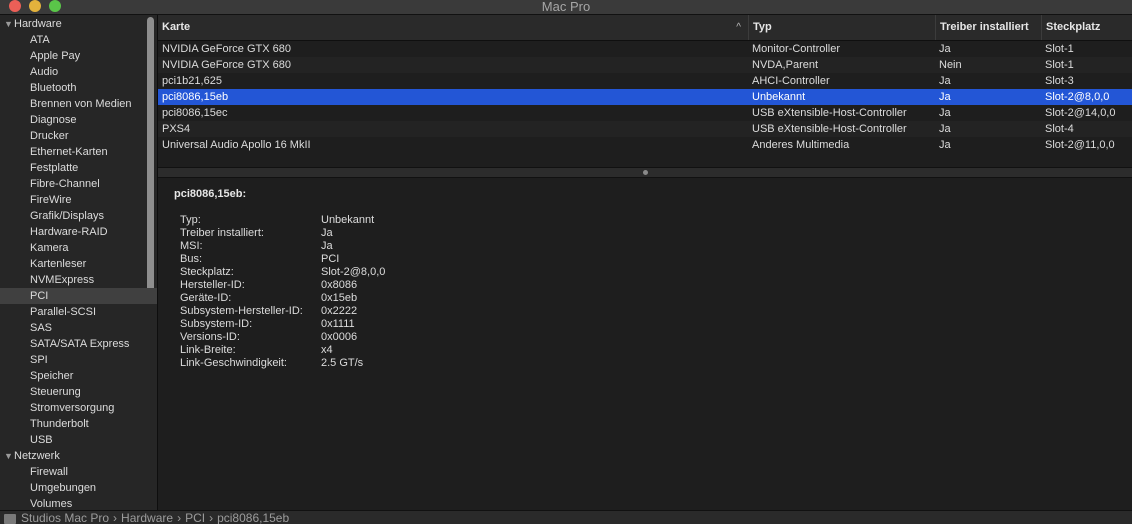  What do you see at coordinates (1086, 27) in the screenshot?
I see `column-header-steckplatz: Steckplatz` at bounding box center [1086, 27].